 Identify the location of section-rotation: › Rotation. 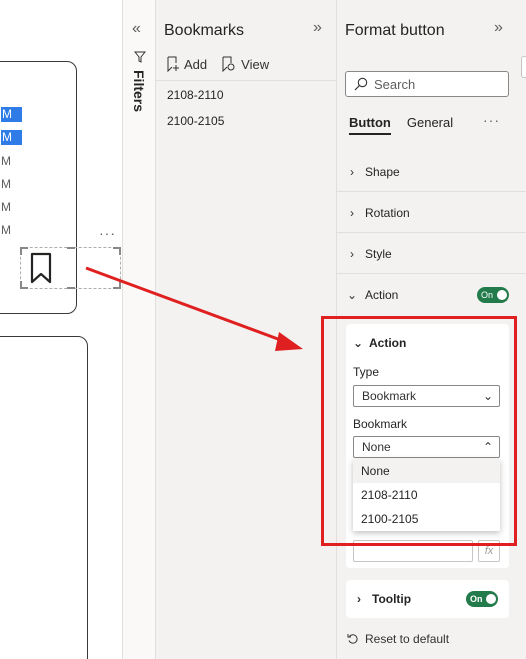
(431, 213).